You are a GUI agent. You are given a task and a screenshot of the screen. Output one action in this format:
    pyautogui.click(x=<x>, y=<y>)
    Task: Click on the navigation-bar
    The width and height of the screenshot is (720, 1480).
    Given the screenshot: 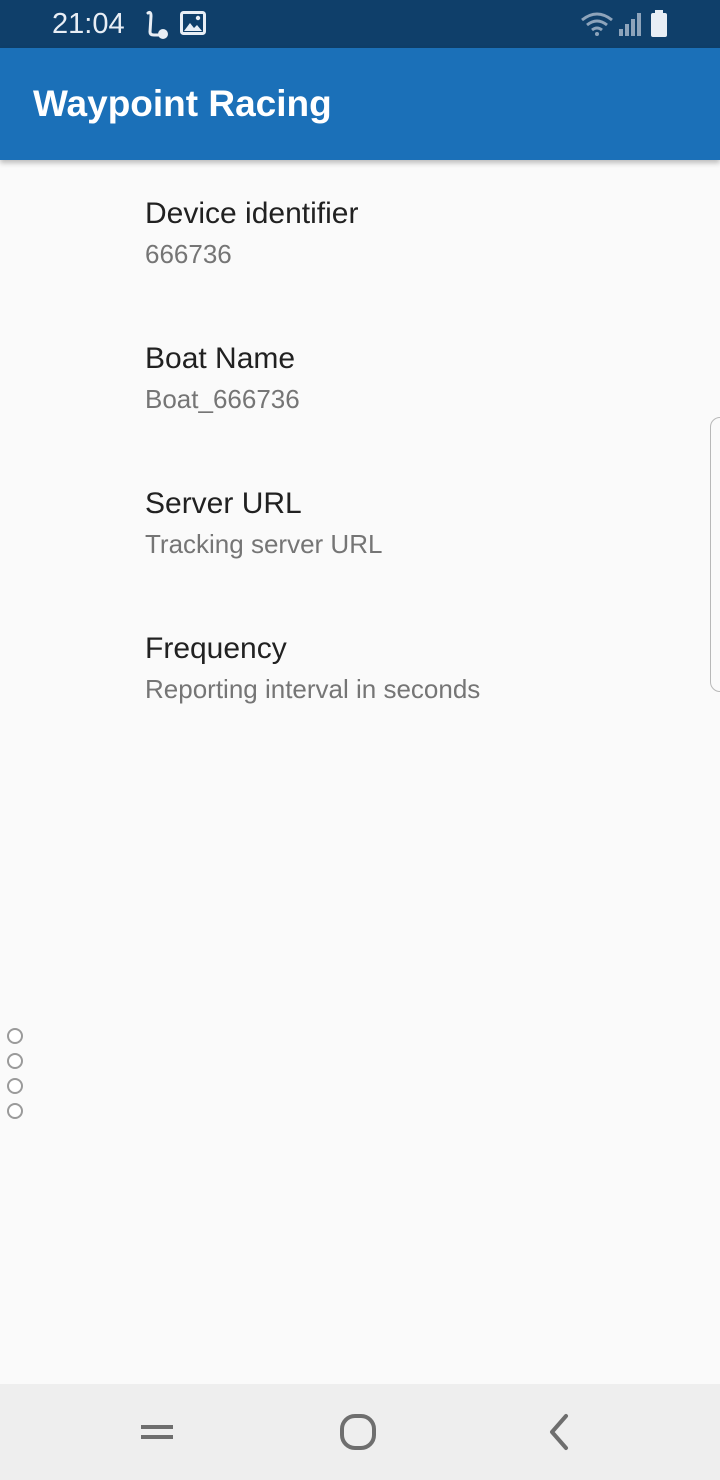 What is the action you would take?
    pyautogui.click(x=360, y=1432)
    